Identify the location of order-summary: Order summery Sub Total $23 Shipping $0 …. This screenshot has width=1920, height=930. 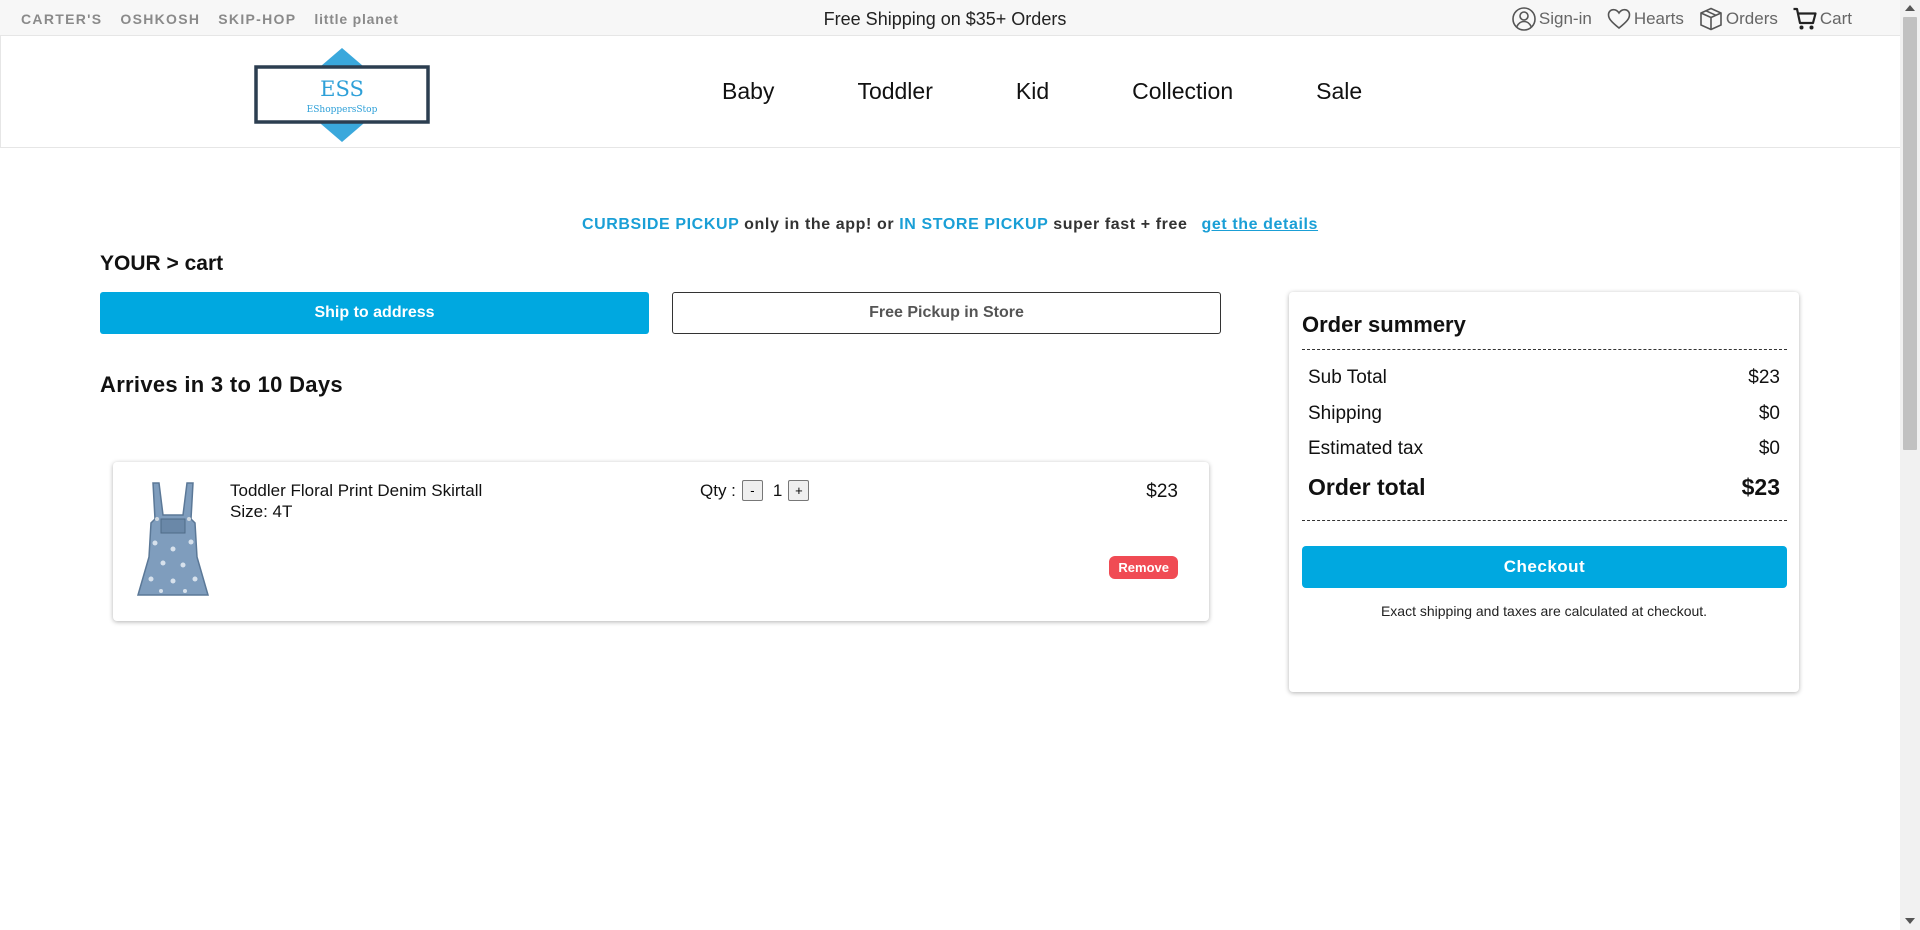
(1544, 492).